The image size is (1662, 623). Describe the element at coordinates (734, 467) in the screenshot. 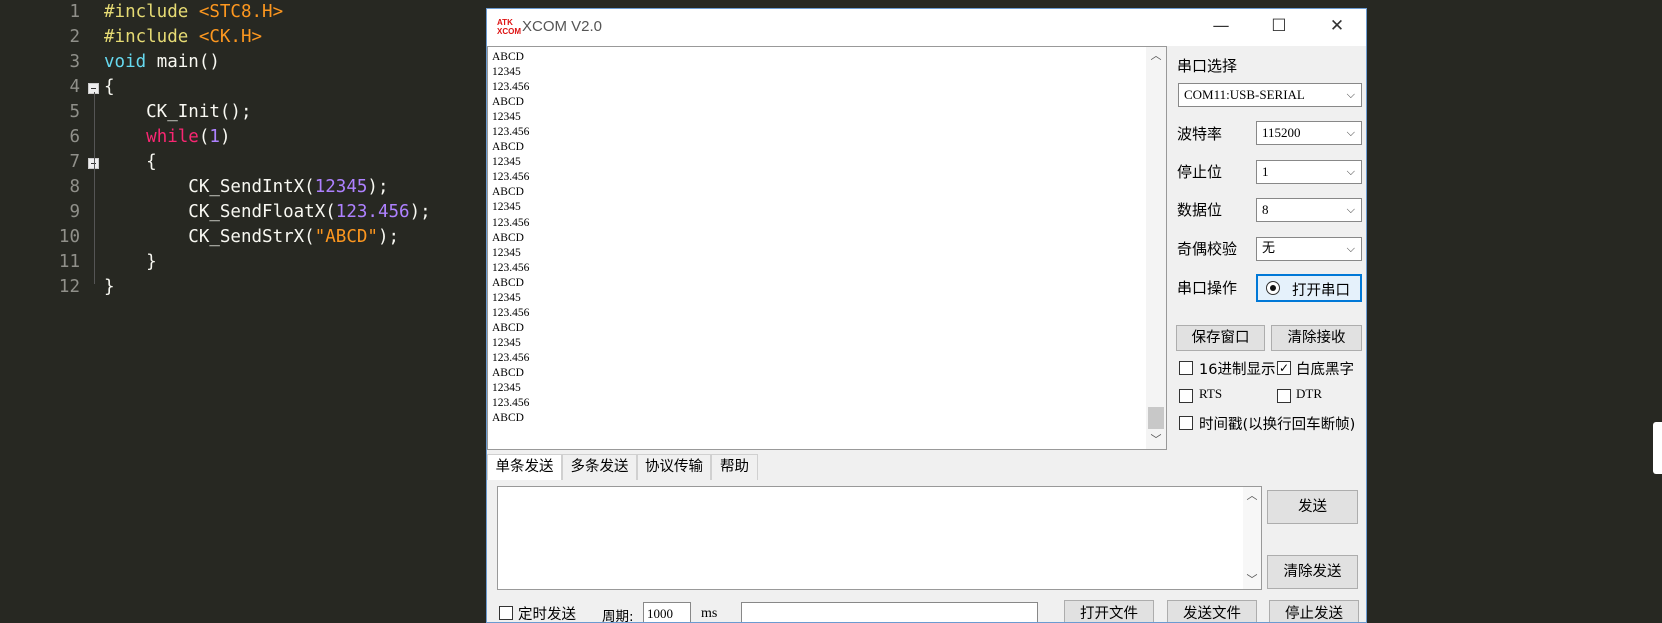

I see `tab-help: 帮助` at that location.